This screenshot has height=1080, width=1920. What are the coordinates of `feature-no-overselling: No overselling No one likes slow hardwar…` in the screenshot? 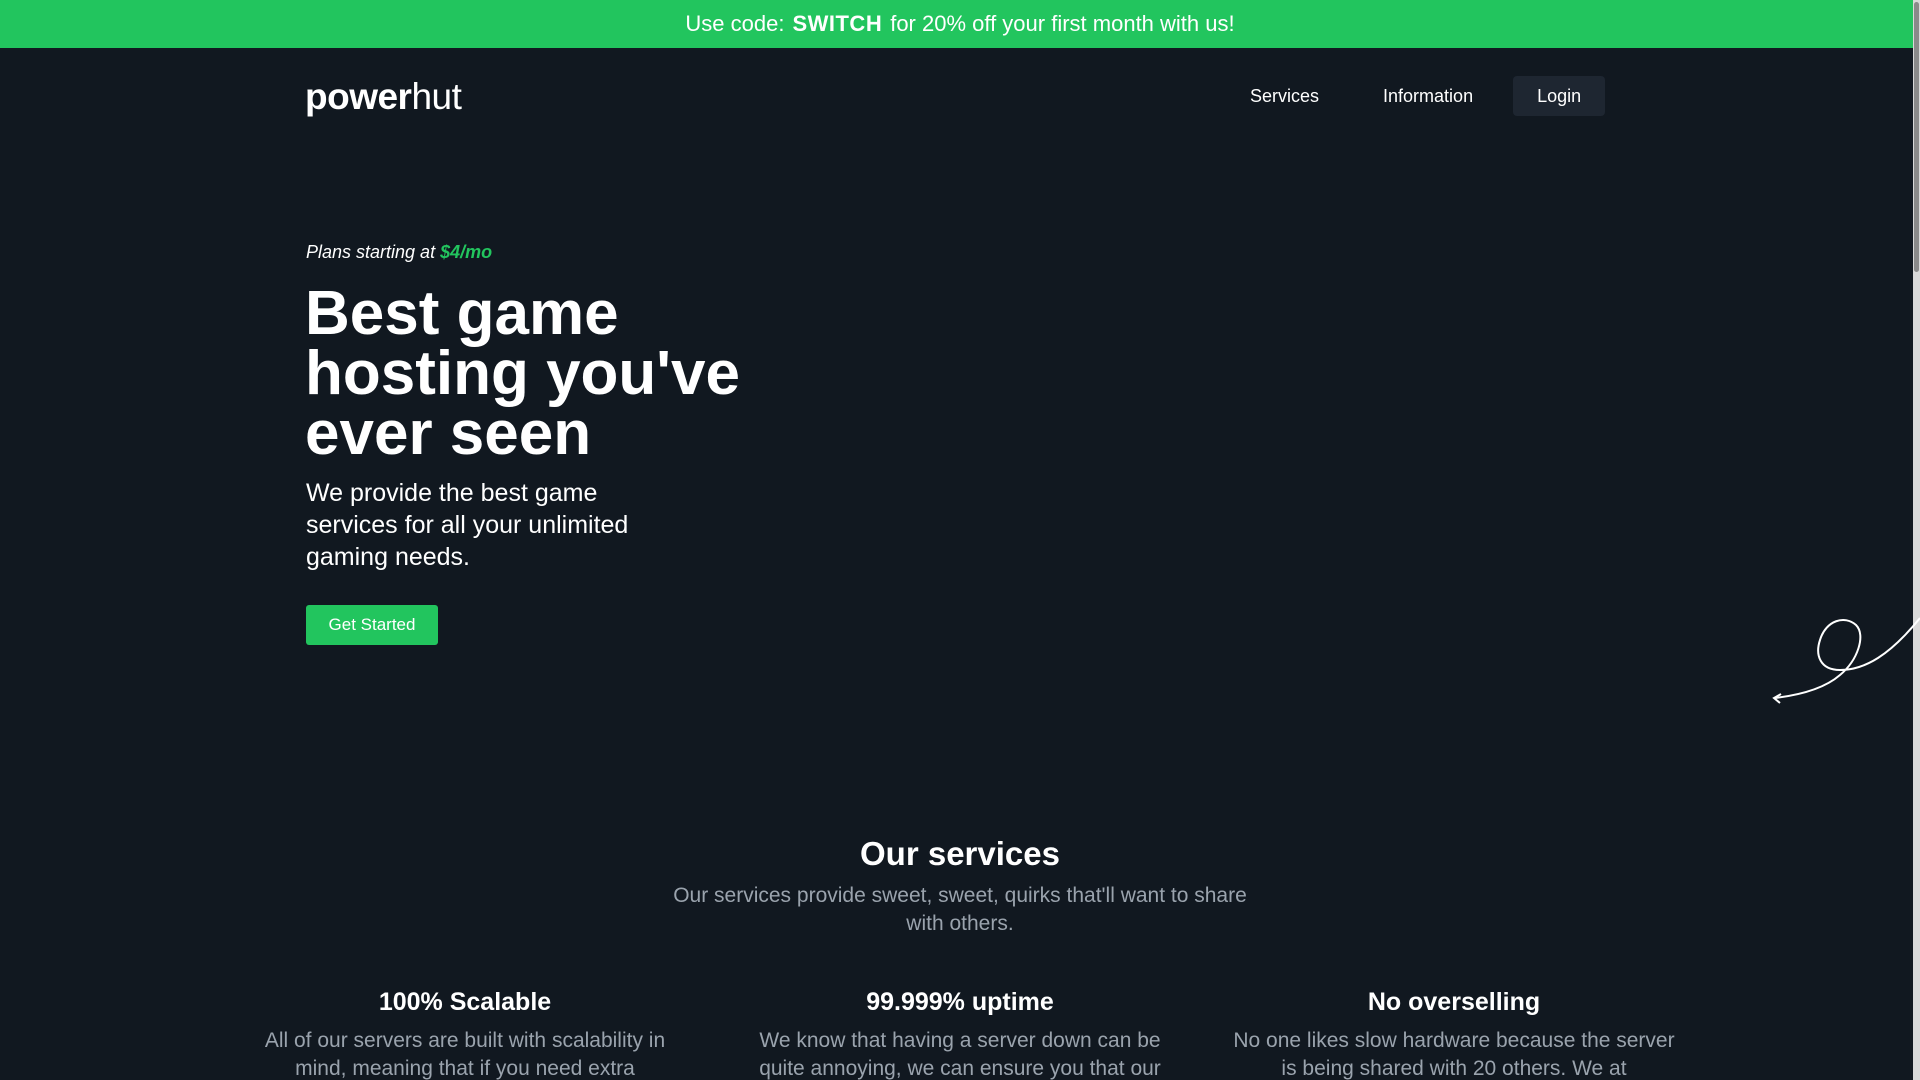 It's located at (1454, 1034).